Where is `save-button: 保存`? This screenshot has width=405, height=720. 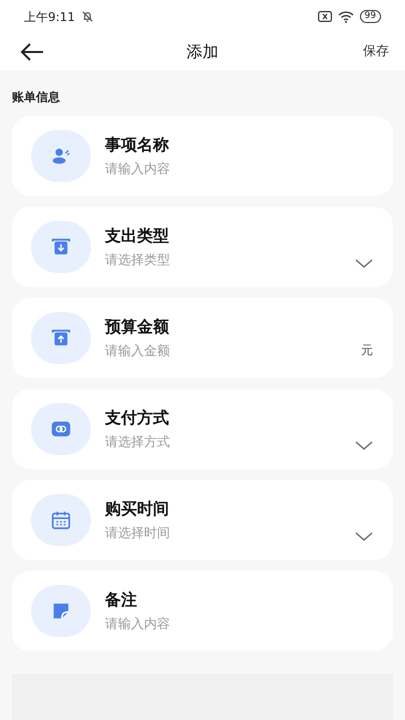
save-button: 保存 is located at coordinates (376, 52).